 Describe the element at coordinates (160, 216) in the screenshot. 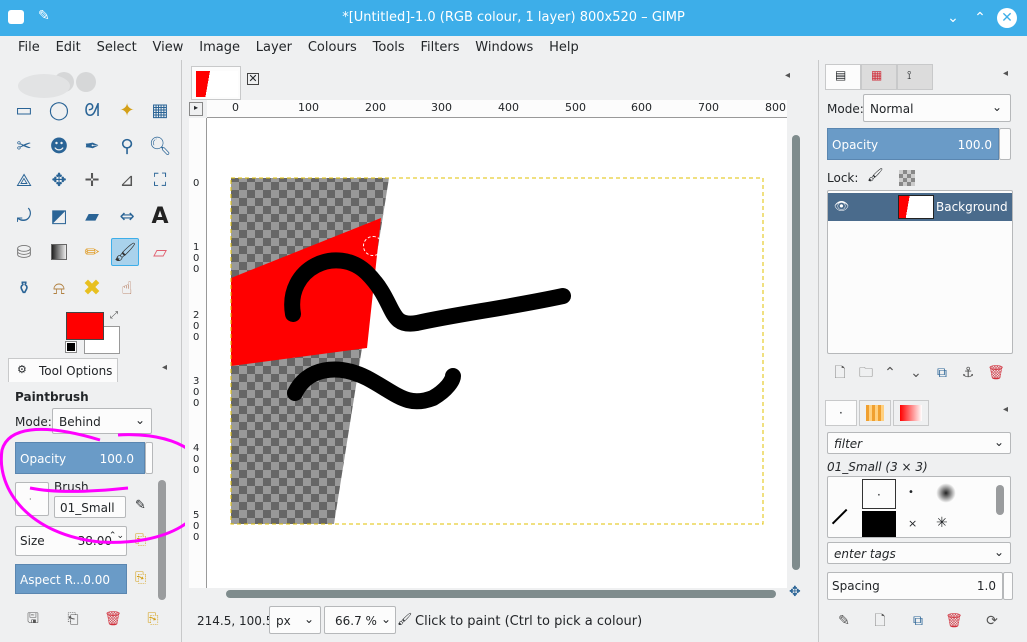

I see `text-icon: A` at that location.